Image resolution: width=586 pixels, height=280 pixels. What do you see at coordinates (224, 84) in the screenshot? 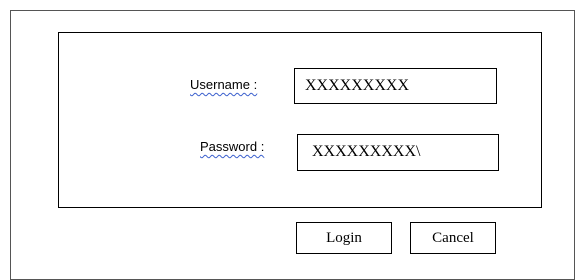
I see `username-label: Username :` at bounding box center [224, 84].